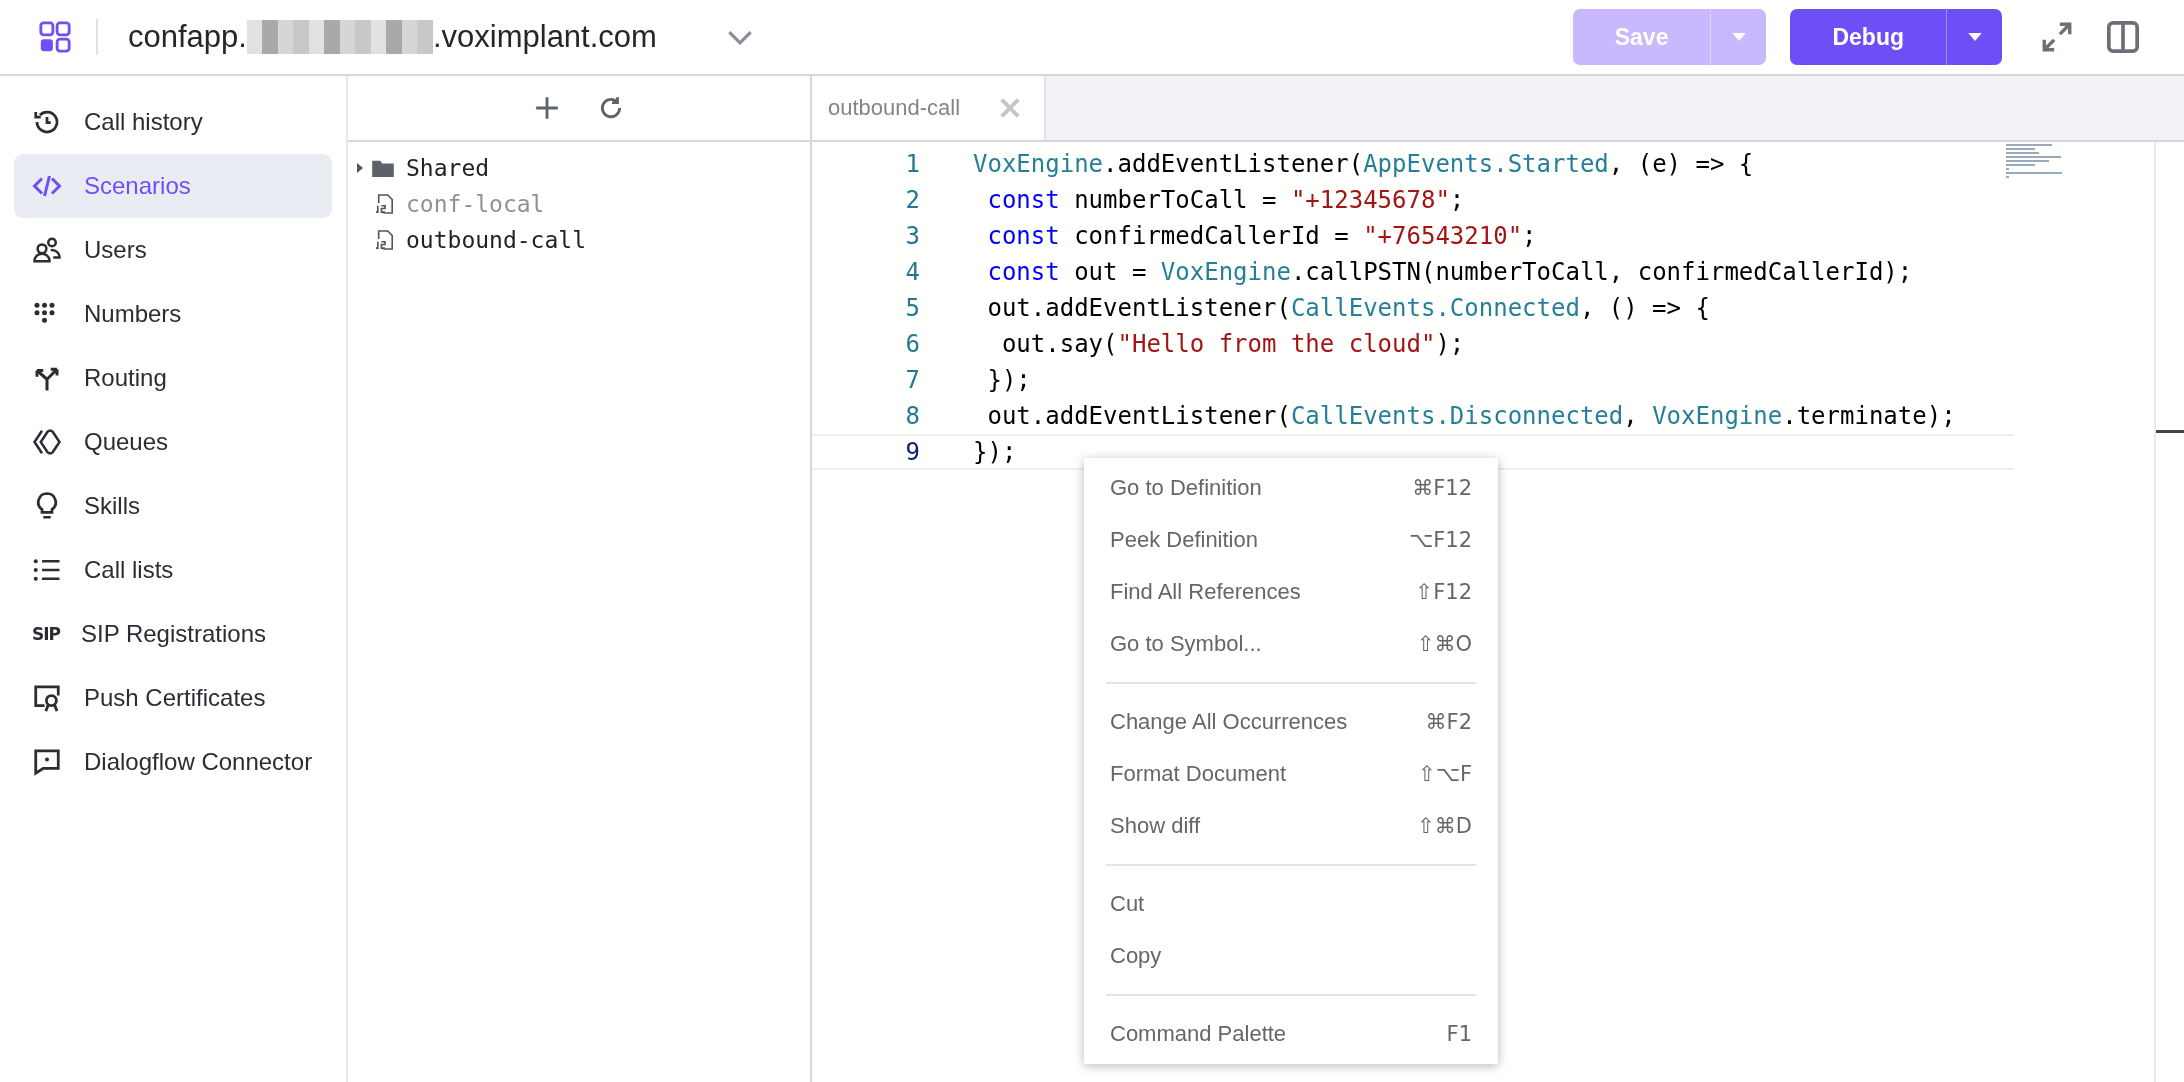  Describe the element at coordinates (2123, 37) in the screenshot. I see `split-layout-icon` at that location.